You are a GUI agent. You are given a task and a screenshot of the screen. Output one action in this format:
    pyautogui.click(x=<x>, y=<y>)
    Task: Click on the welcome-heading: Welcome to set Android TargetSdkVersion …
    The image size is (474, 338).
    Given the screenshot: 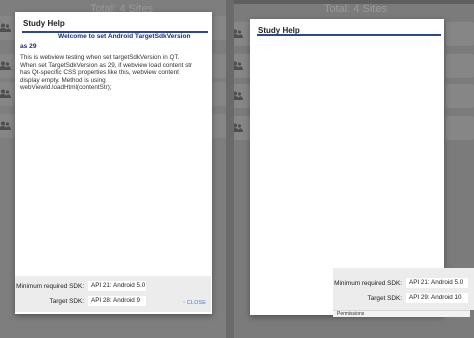 What is the action you would take?
    pyautogui.click(x=105, y=41)
    